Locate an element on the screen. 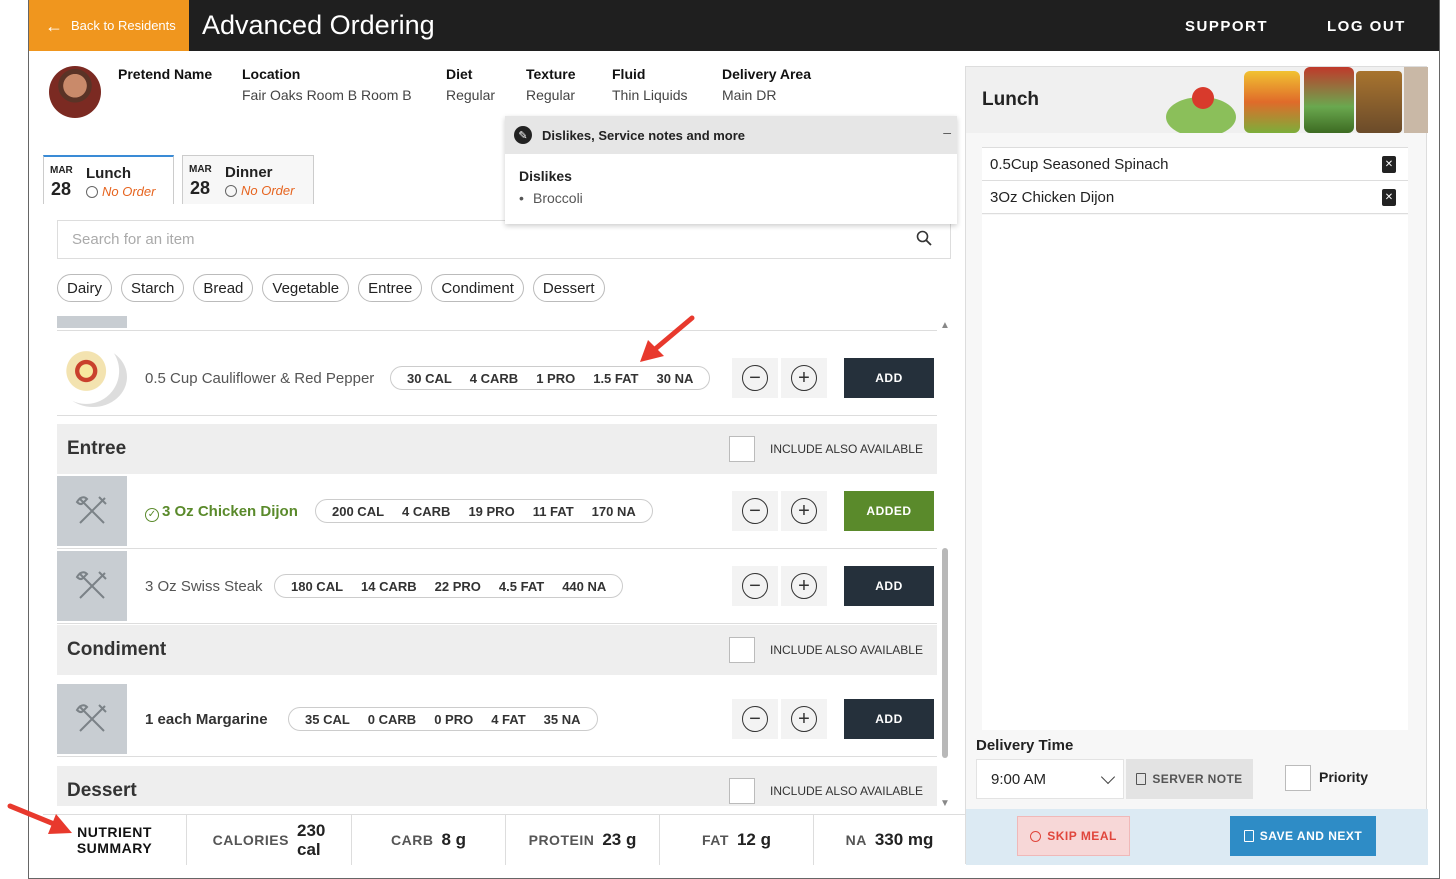 Image resolution: width=1456 pixels, height=879 pixels. chip-dairy: Dairy is located at coordinates (85, 288).